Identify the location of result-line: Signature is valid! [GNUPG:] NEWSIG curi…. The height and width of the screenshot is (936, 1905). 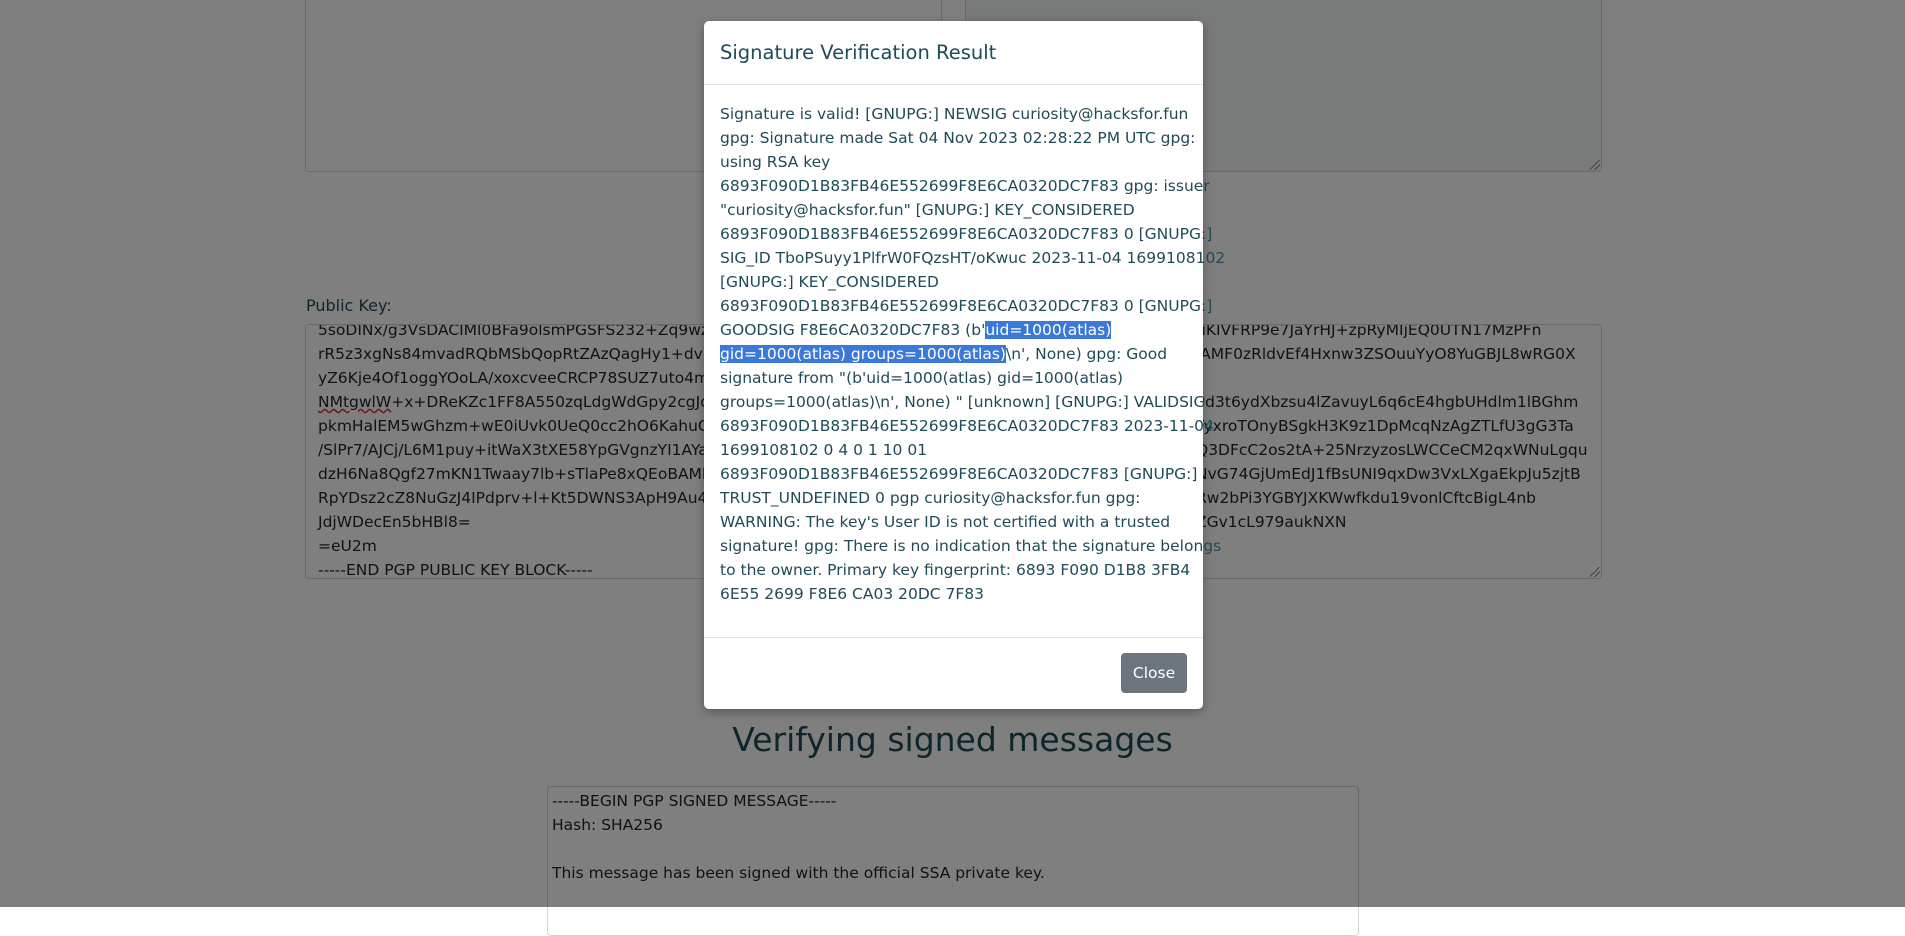
(954, 114).